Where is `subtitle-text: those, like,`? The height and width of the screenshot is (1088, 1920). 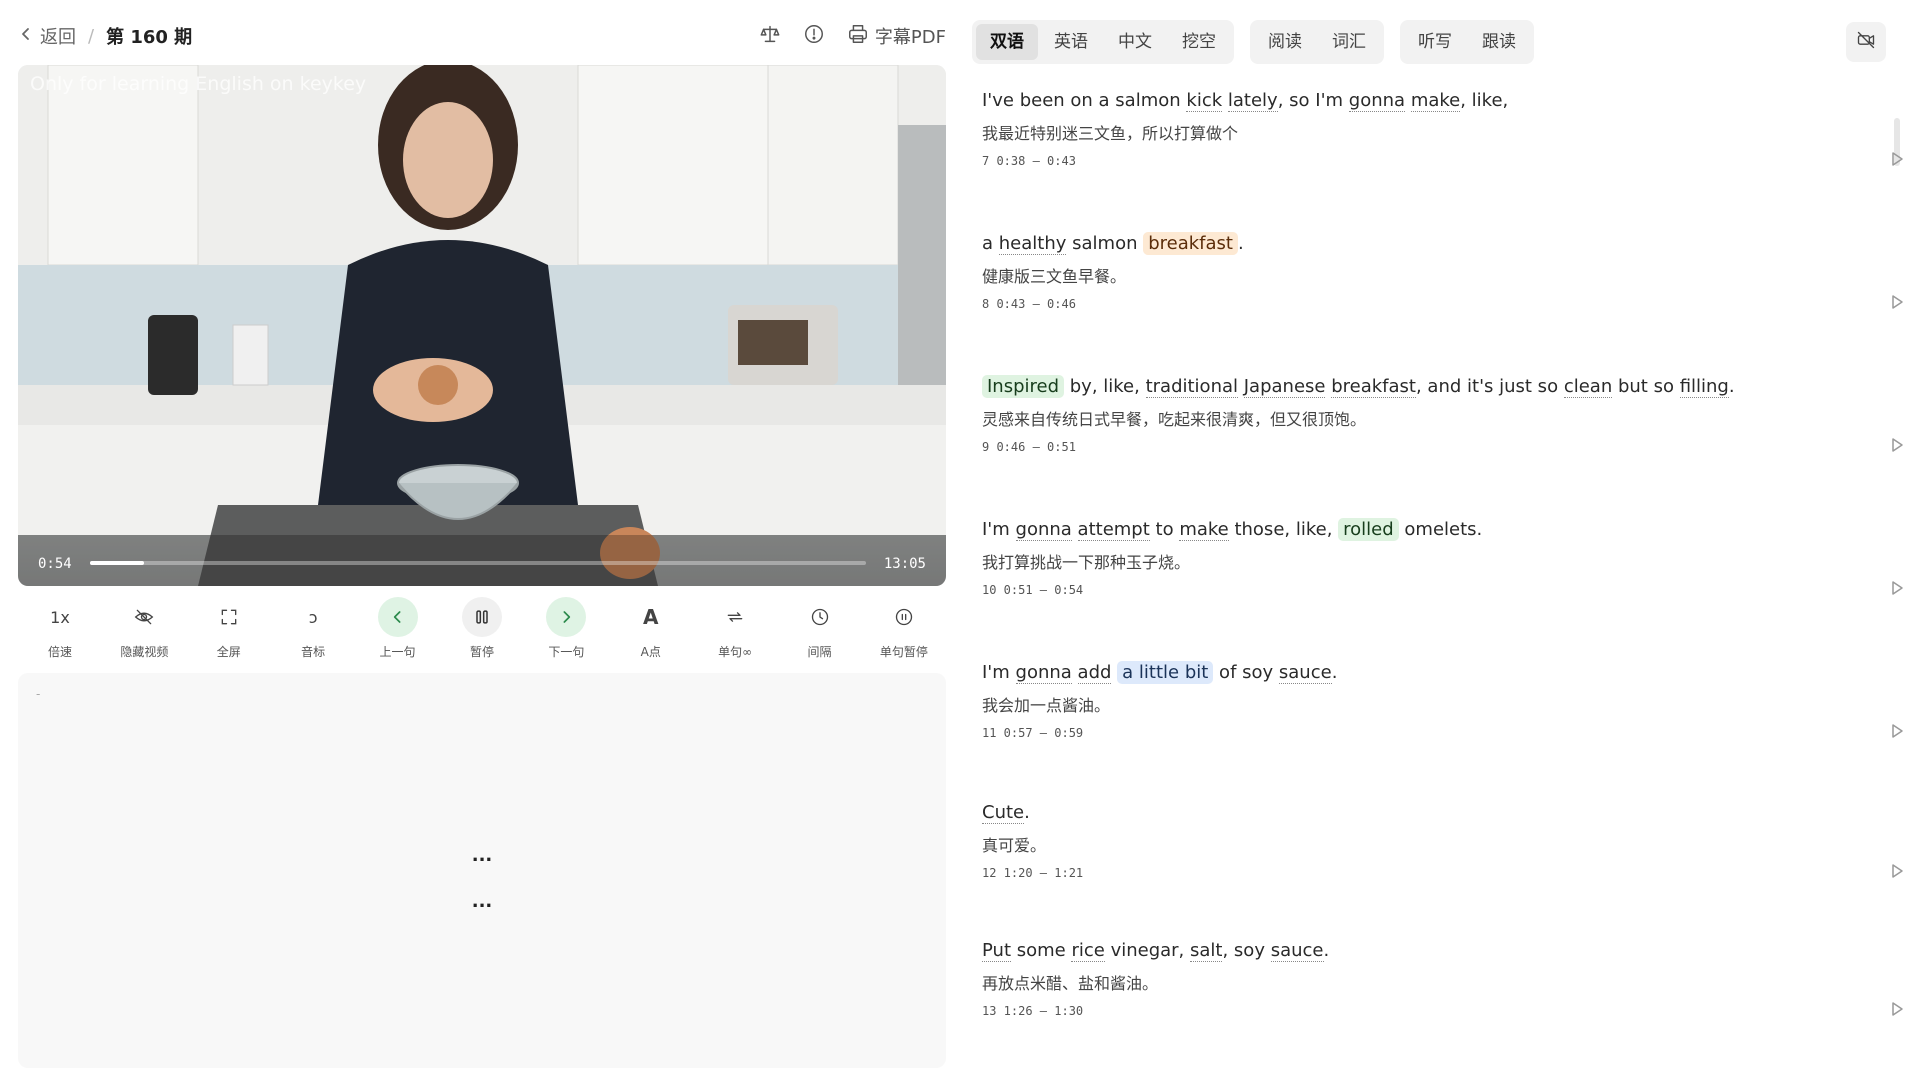 subtitle-text: those, like, is located at coordinates (1283, 529).